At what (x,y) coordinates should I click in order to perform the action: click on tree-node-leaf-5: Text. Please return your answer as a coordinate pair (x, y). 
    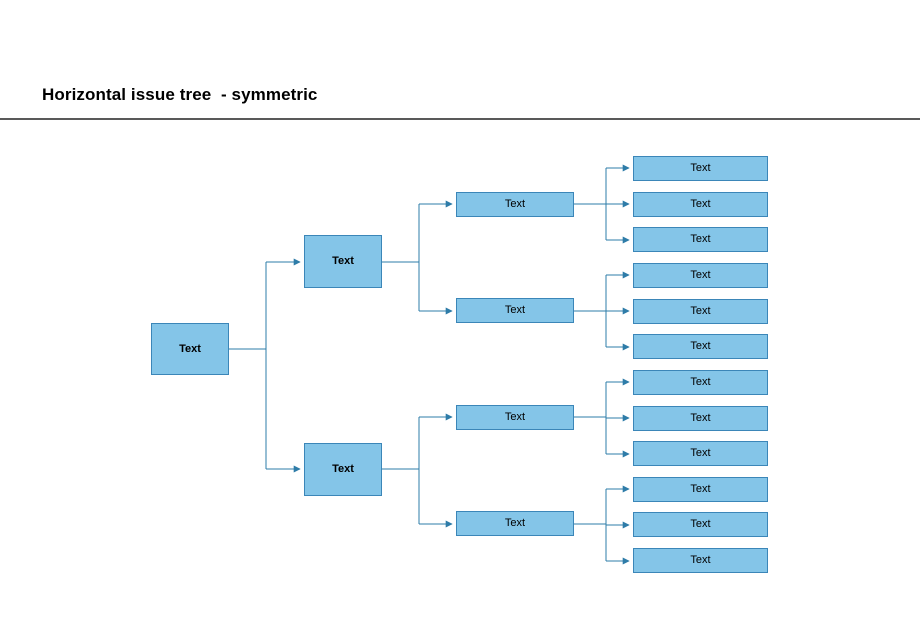
    Looking at the image, I should click on (700, 311).